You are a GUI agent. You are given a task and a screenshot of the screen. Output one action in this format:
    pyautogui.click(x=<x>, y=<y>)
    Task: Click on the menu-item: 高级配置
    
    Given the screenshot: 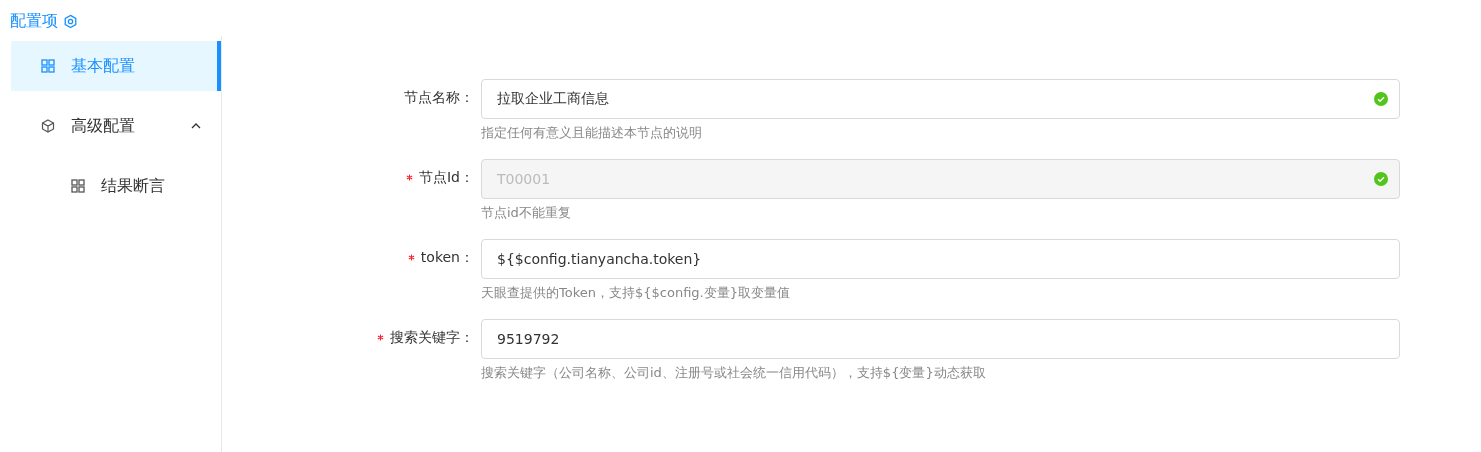 What is the action you would take?
    pyautogui.click(x=116, y=126)
    